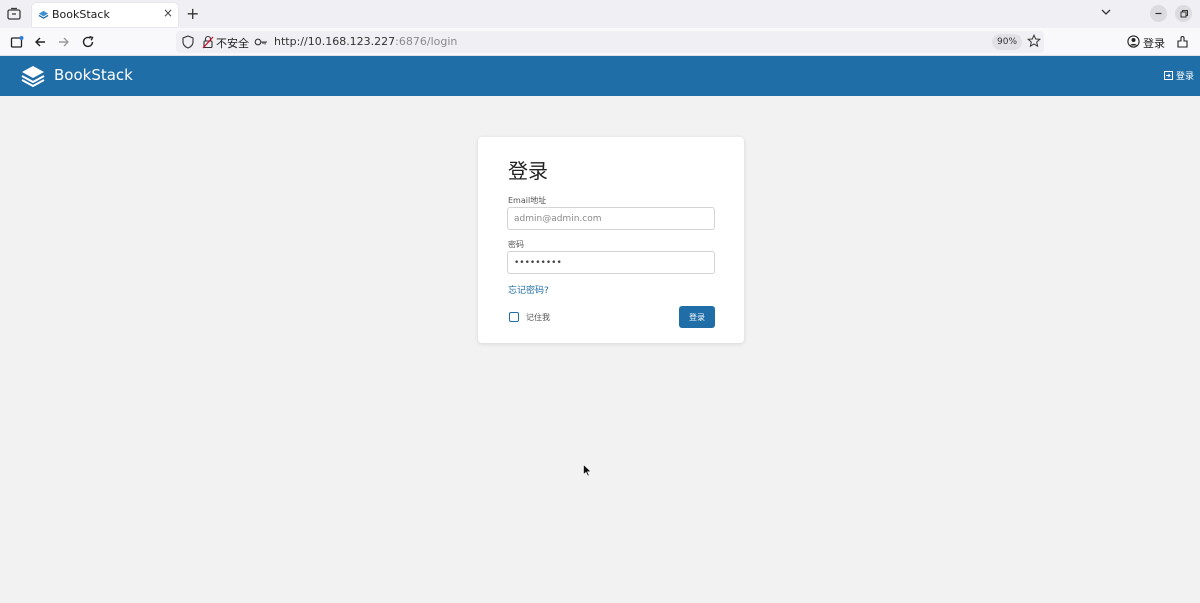 This screenshot has width=1200, height=603. I want to click on login-card: 登录 Email地址 密码 忘记密码? 记住我 登录, so click(611, 240).